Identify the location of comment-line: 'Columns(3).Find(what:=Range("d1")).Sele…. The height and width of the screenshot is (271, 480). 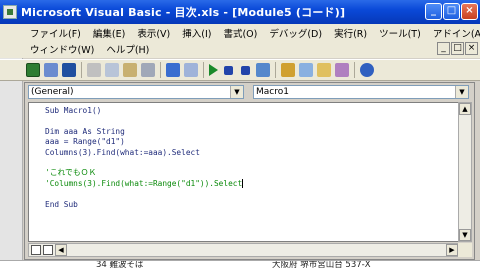
(144, 183).